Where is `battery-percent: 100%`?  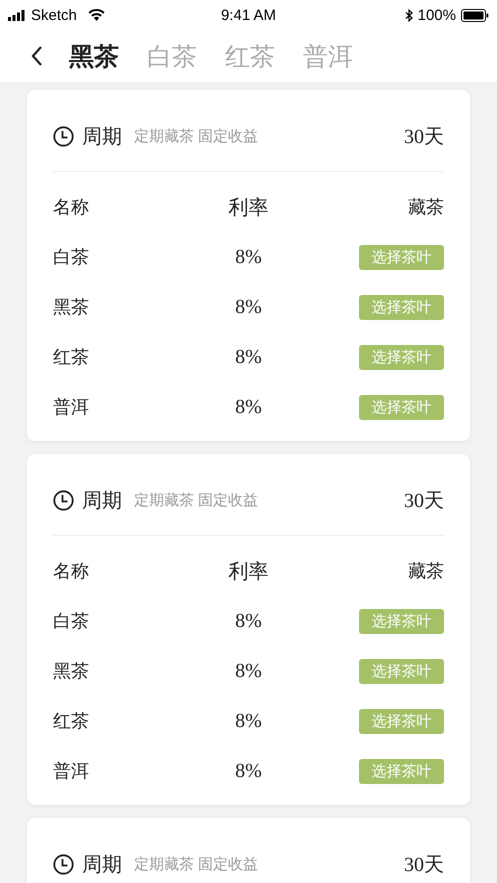 battery-percent: 100% is located at coordinates (437, 15).